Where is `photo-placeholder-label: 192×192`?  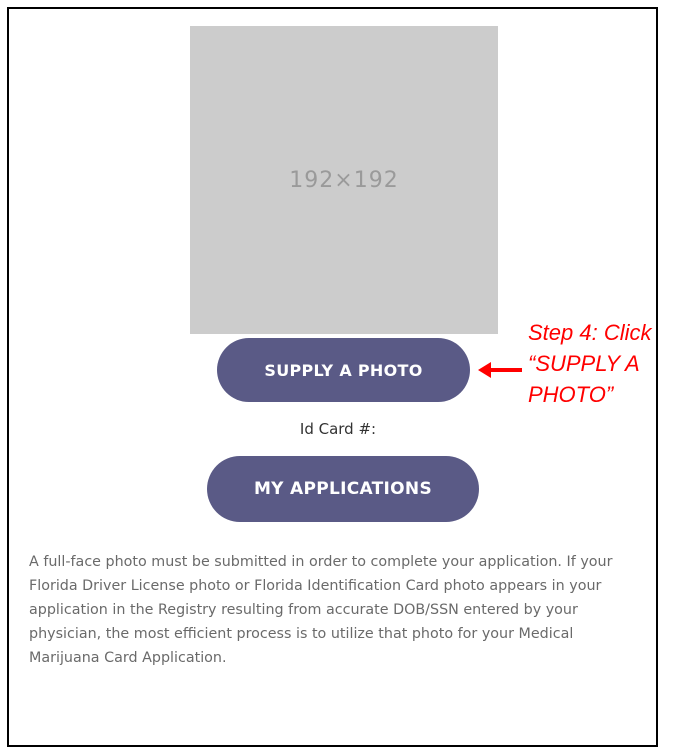 photo-placeholder-label: 192×192 is located at coordinates (344, 180).